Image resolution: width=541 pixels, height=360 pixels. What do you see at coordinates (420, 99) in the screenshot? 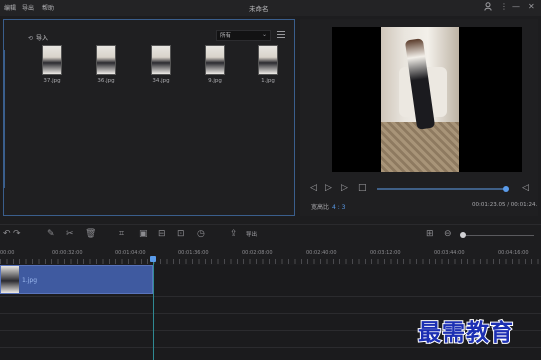
I see `preview-image` at bounding box center [420, 99].